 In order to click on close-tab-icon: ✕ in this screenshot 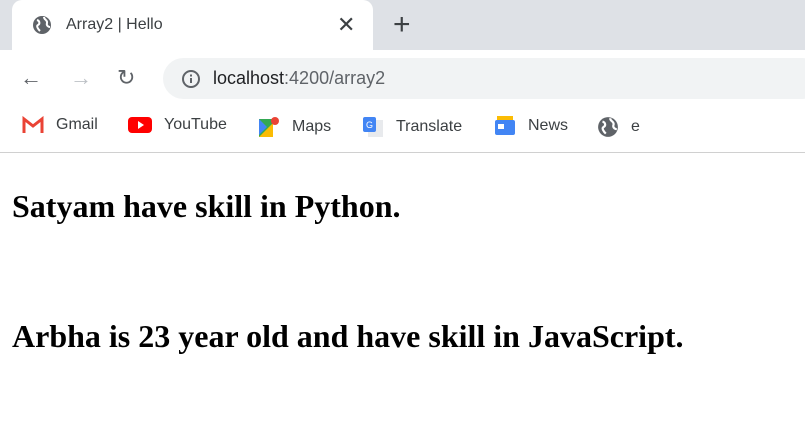, I will do `click(346, 25)`.